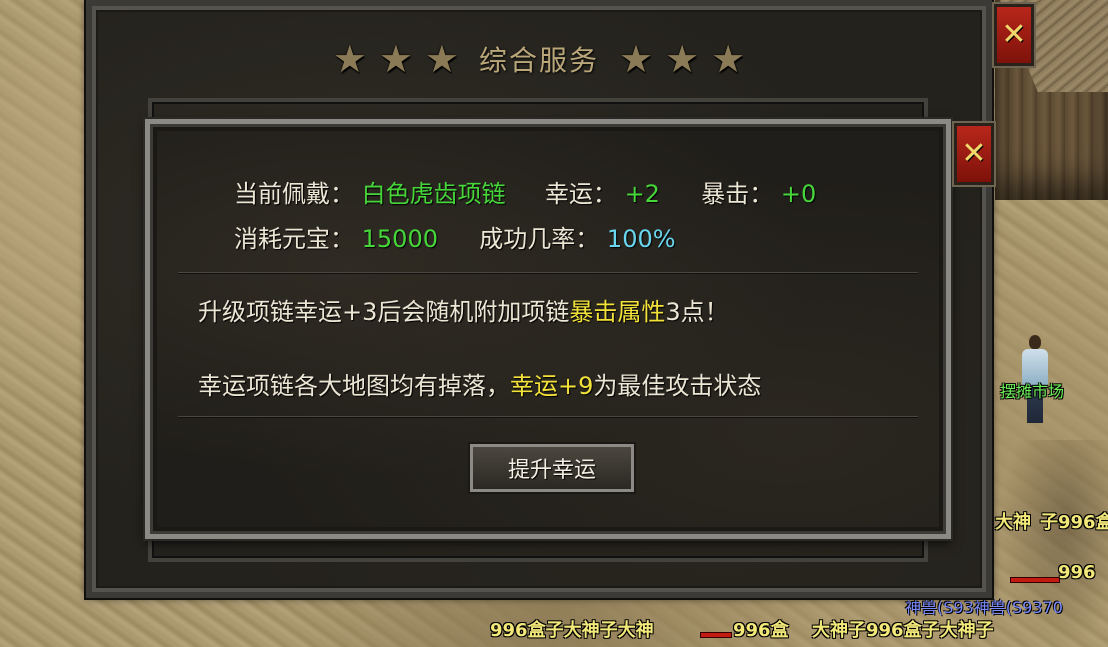  I want to click on description-text: 幸运项链各大地图均有掉落，, so click(354, 386).